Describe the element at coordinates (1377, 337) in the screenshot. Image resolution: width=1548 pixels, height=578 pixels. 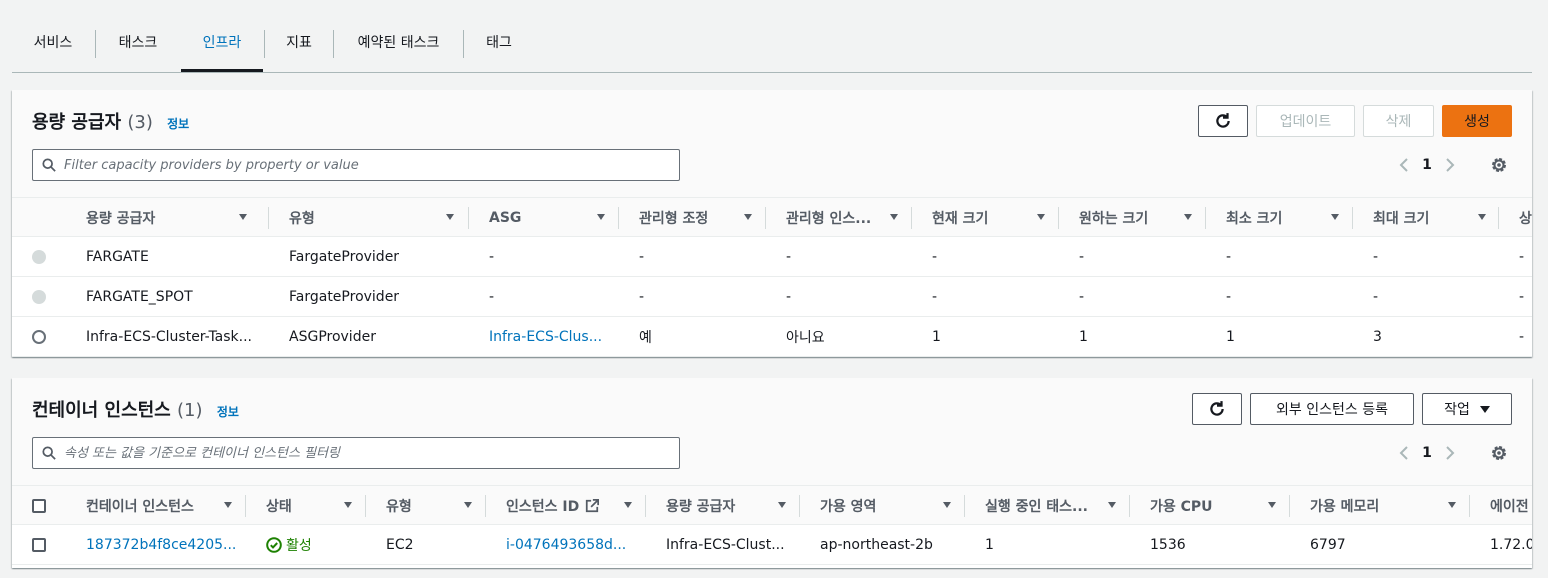
I see `cell: 3` at that location.